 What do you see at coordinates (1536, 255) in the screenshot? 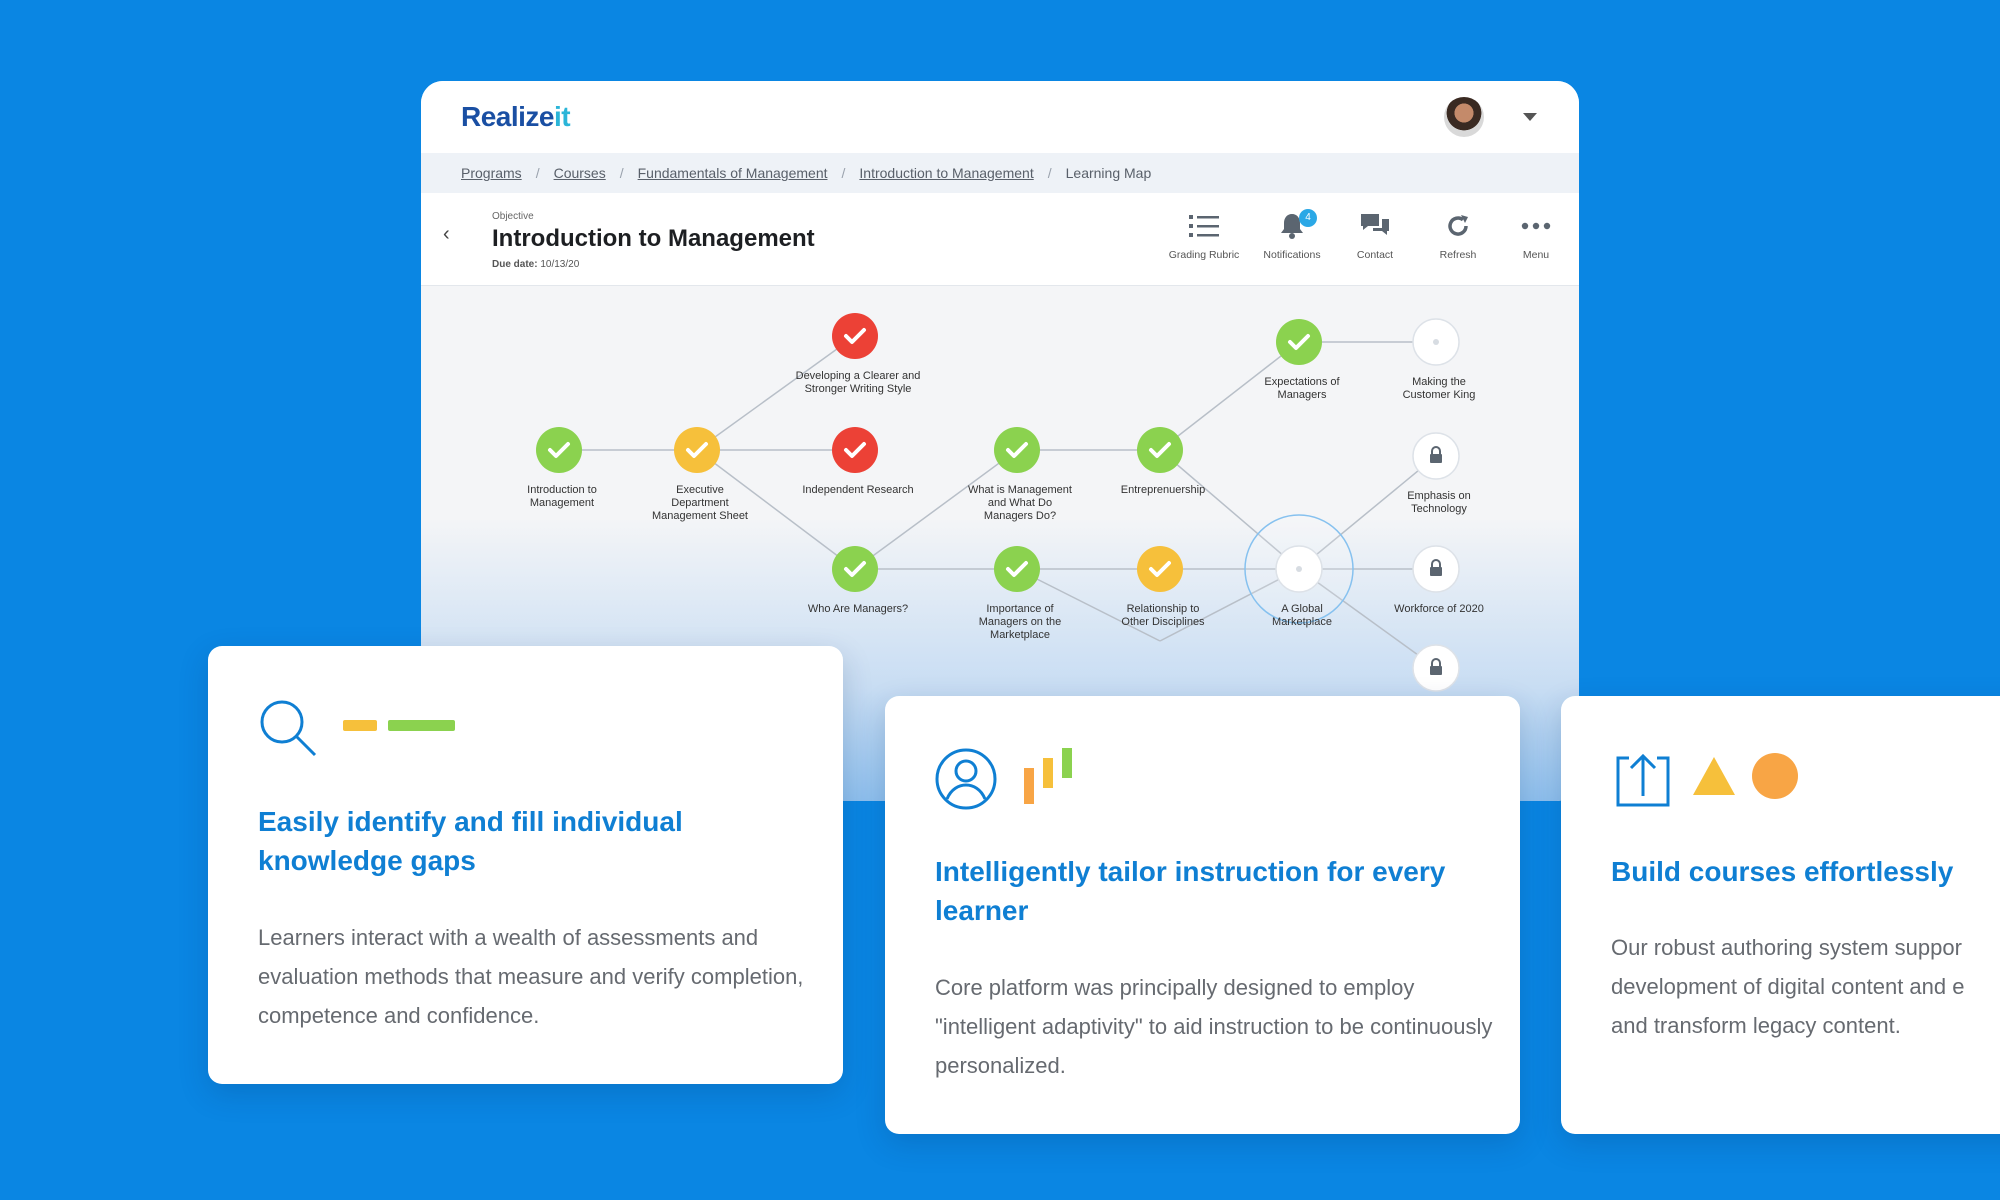
I see `menu-label: Menu` at bounding box center [1536, 255].